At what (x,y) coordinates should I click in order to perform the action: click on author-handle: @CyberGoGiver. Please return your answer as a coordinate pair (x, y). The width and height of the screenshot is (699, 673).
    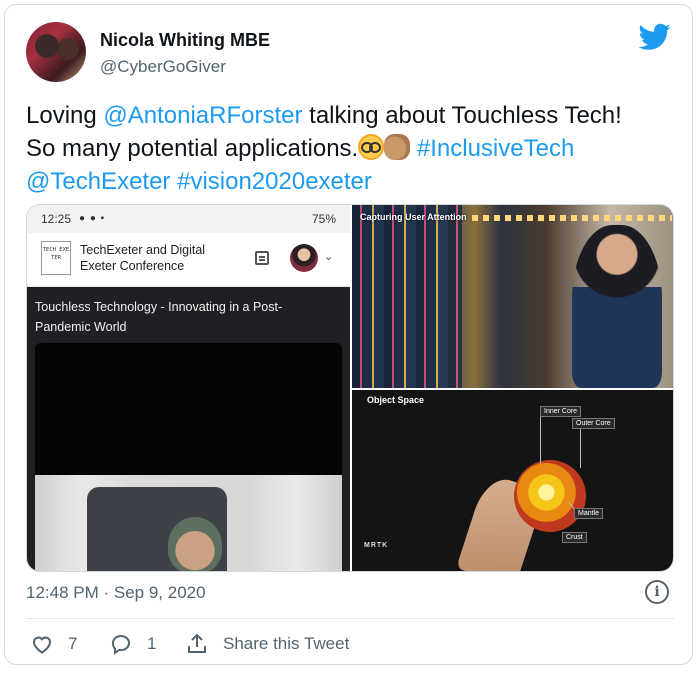
    Looking at the image, I should click on (163, 67).